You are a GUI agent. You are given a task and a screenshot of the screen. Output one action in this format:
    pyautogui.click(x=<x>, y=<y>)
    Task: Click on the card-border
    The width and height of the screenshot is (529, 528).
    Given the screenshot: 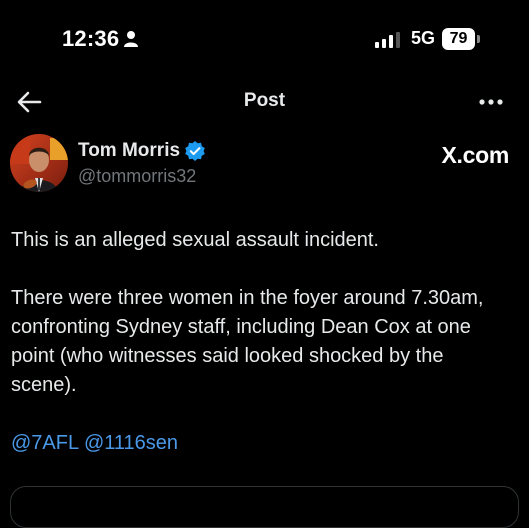 What is the action you would take?
    pyautogui.click(x=264, y=507)
    